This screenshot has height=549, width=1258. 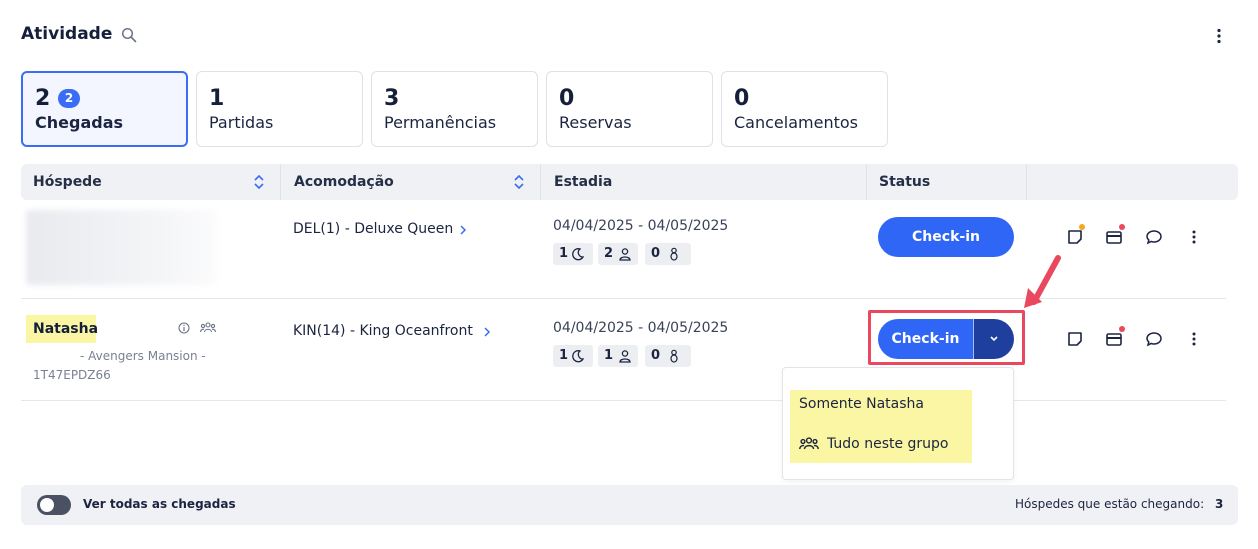 I want to click on annotation-highlight-box, so click(x=946, y=337).